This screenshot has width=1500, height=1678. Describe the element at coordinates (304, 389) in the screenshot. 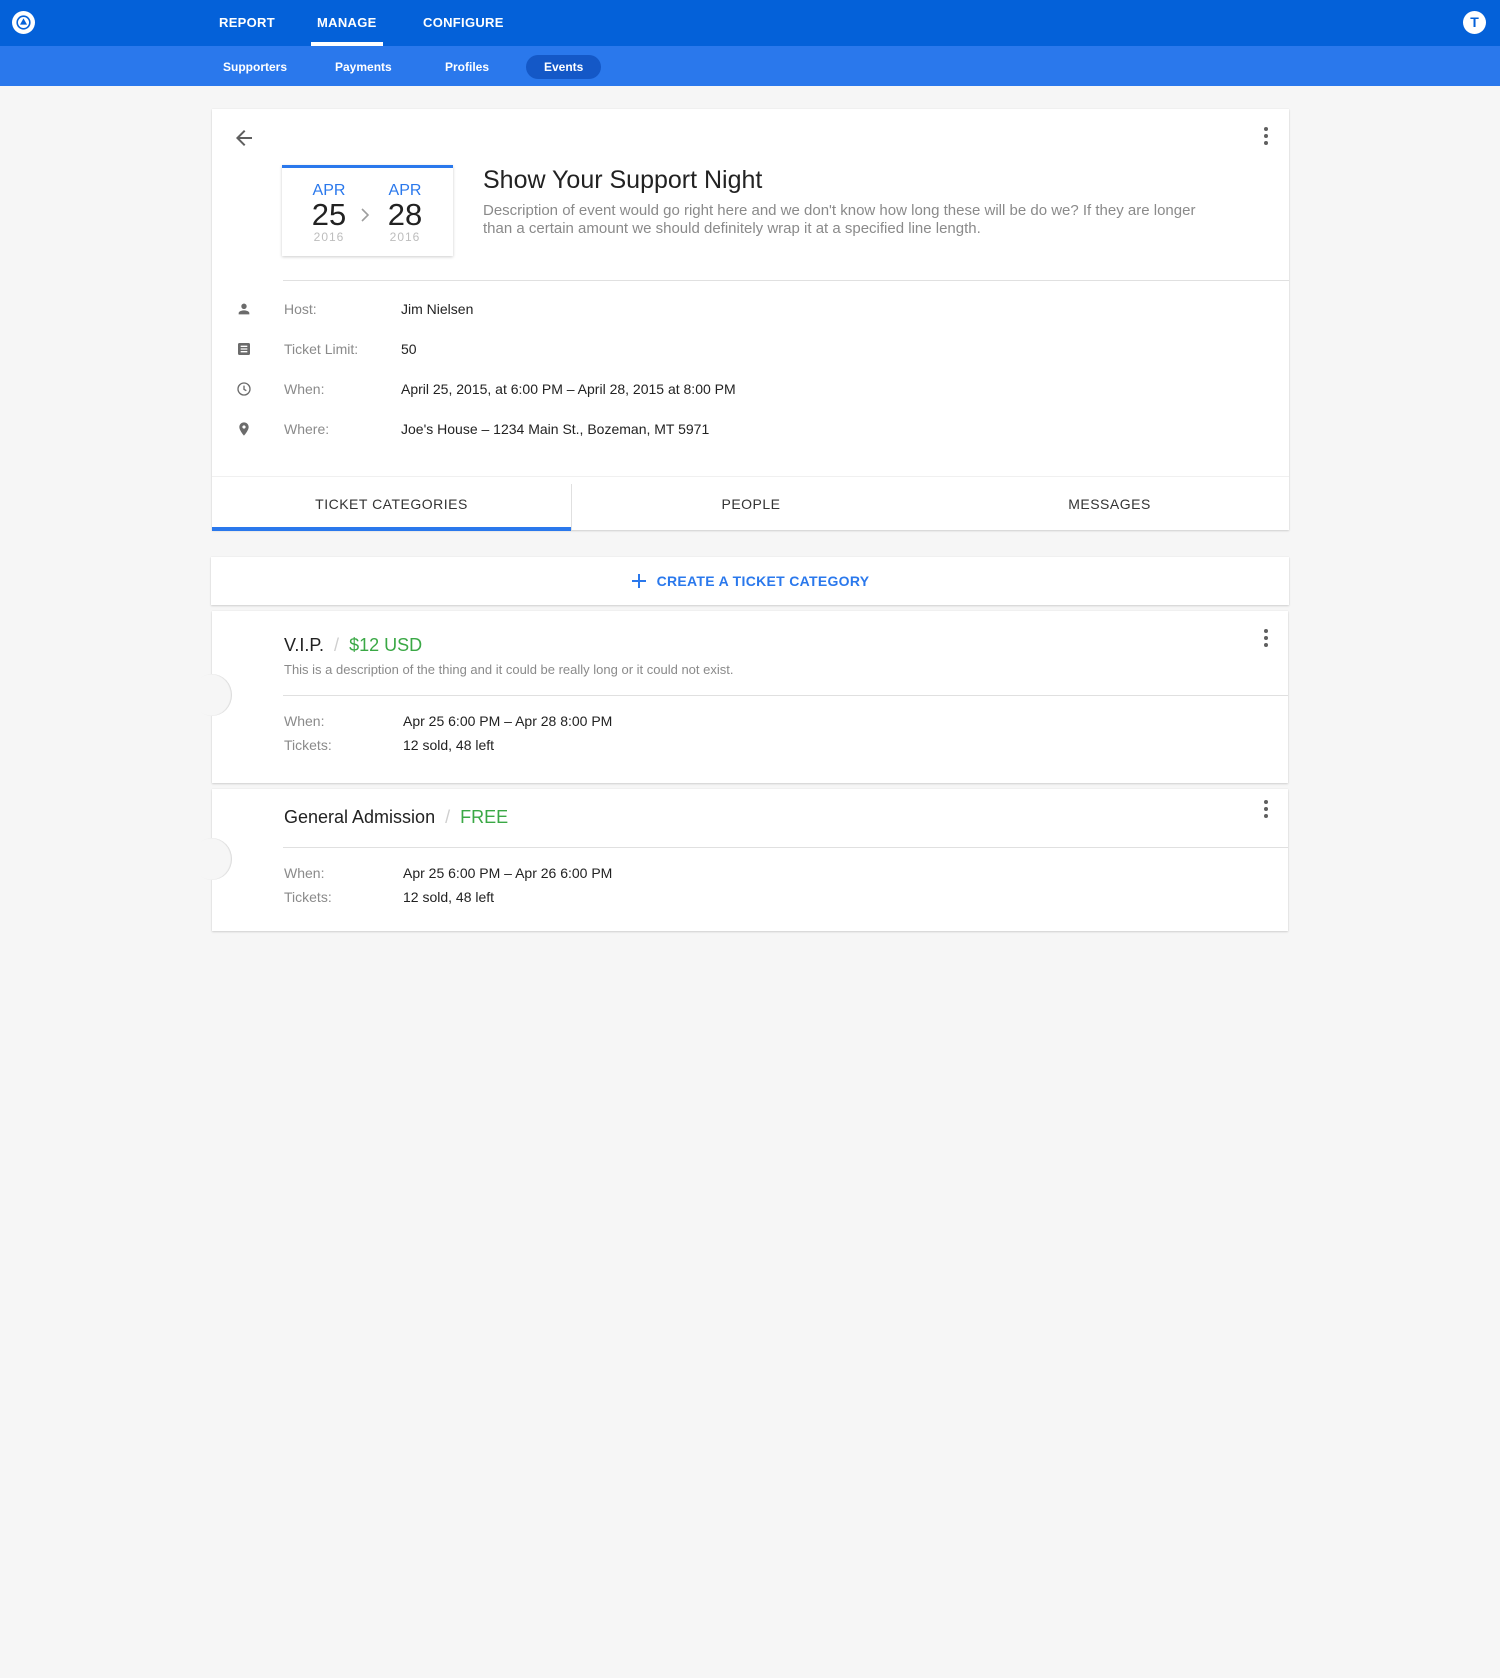

I see `detail-label: When:` at that location.